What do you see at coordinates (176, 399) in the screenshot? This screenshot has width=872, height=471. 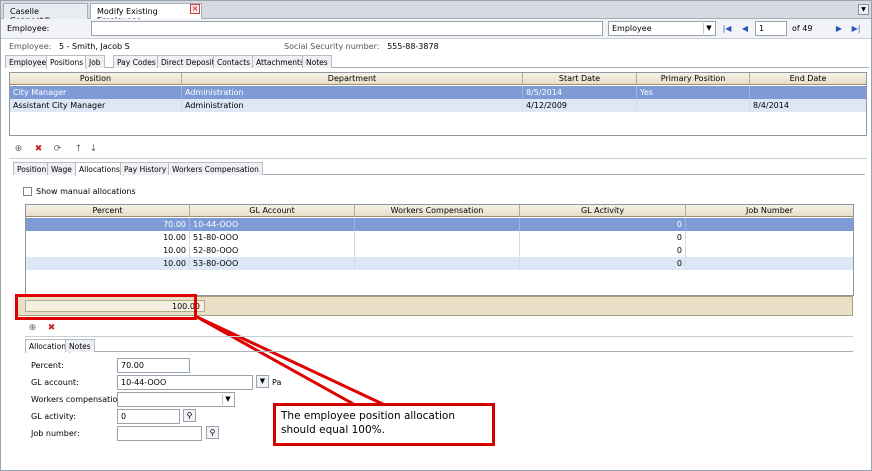 I see `workers-compensation-select: ▼` at bounding box center [176, 399].